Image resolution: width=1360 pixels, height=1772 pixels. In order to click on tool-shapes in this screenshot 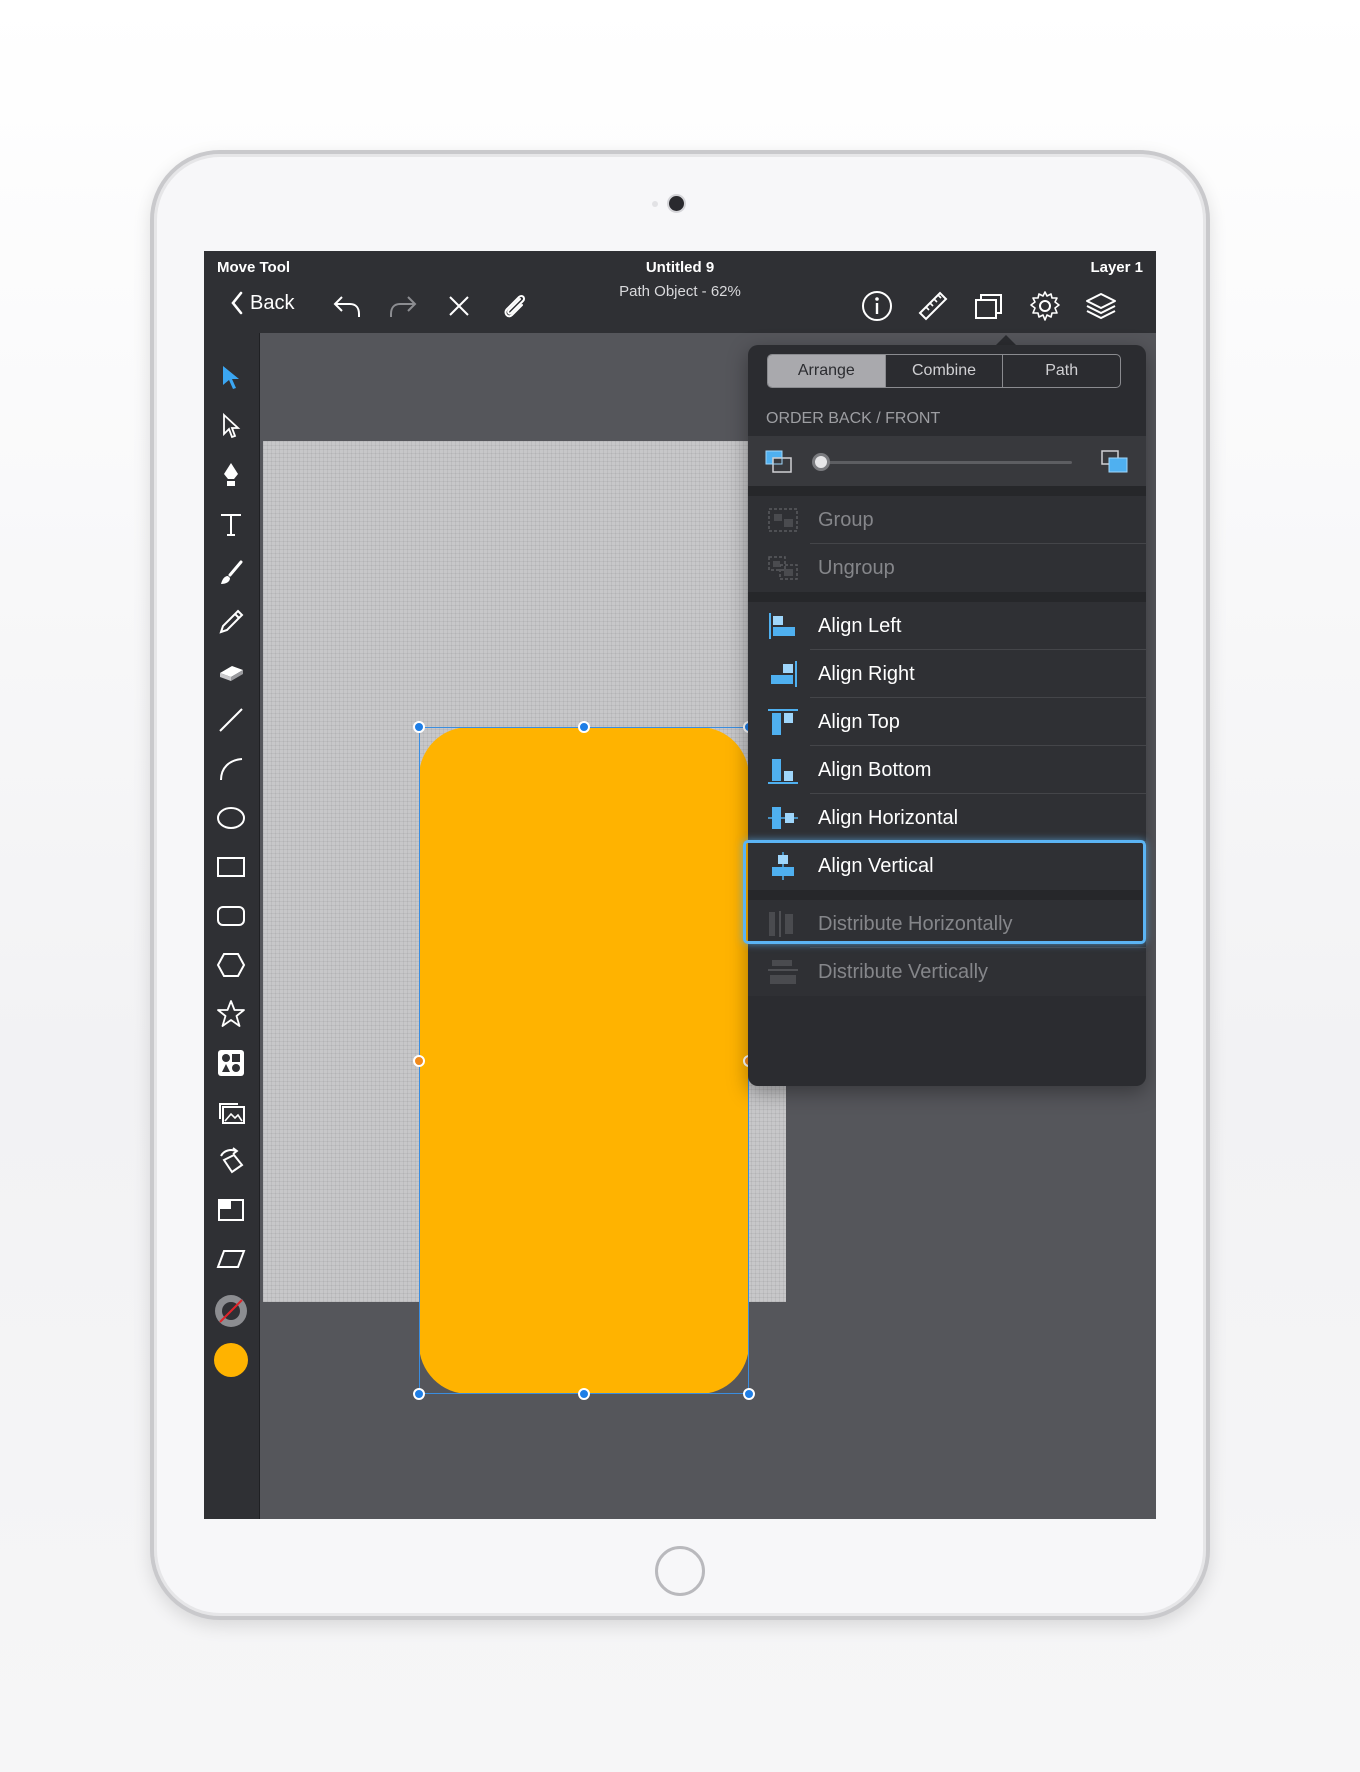, I will do `click(231, 1063)`.